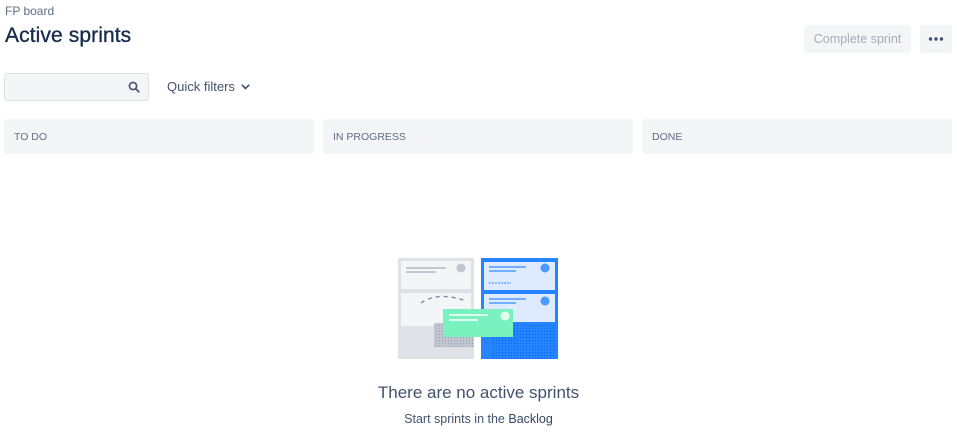 This screenshot has height=441, width=957. Describe the element at coordinates (159, 136) in the screenshot. I see `column-header-todo: TO DO` at that location.